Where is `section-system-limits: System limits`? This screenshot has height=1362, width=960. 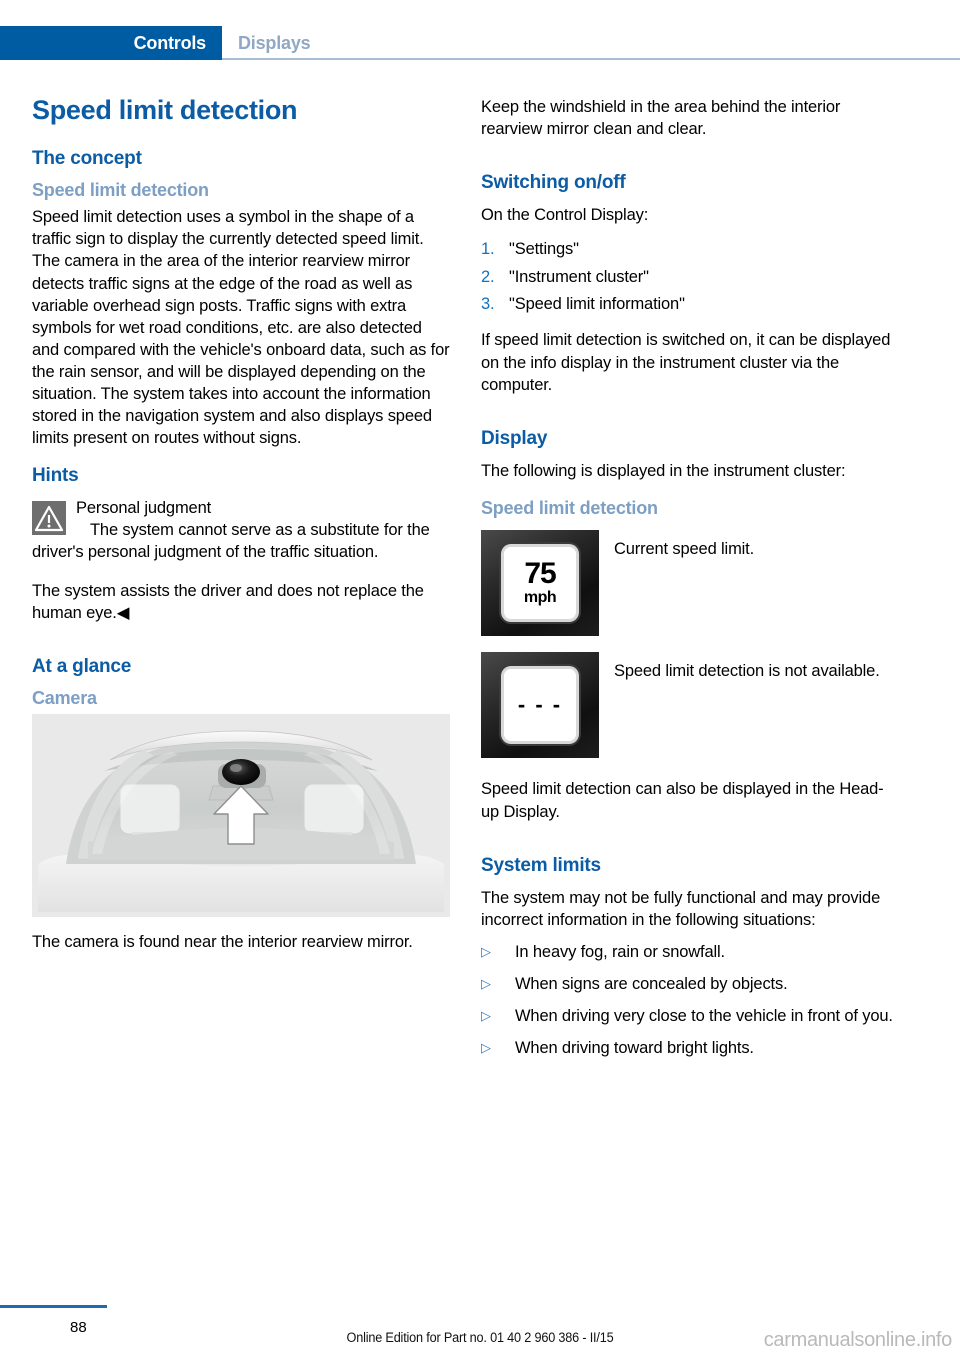 section-system-limits: System limits is located at coordinates (541, 865).